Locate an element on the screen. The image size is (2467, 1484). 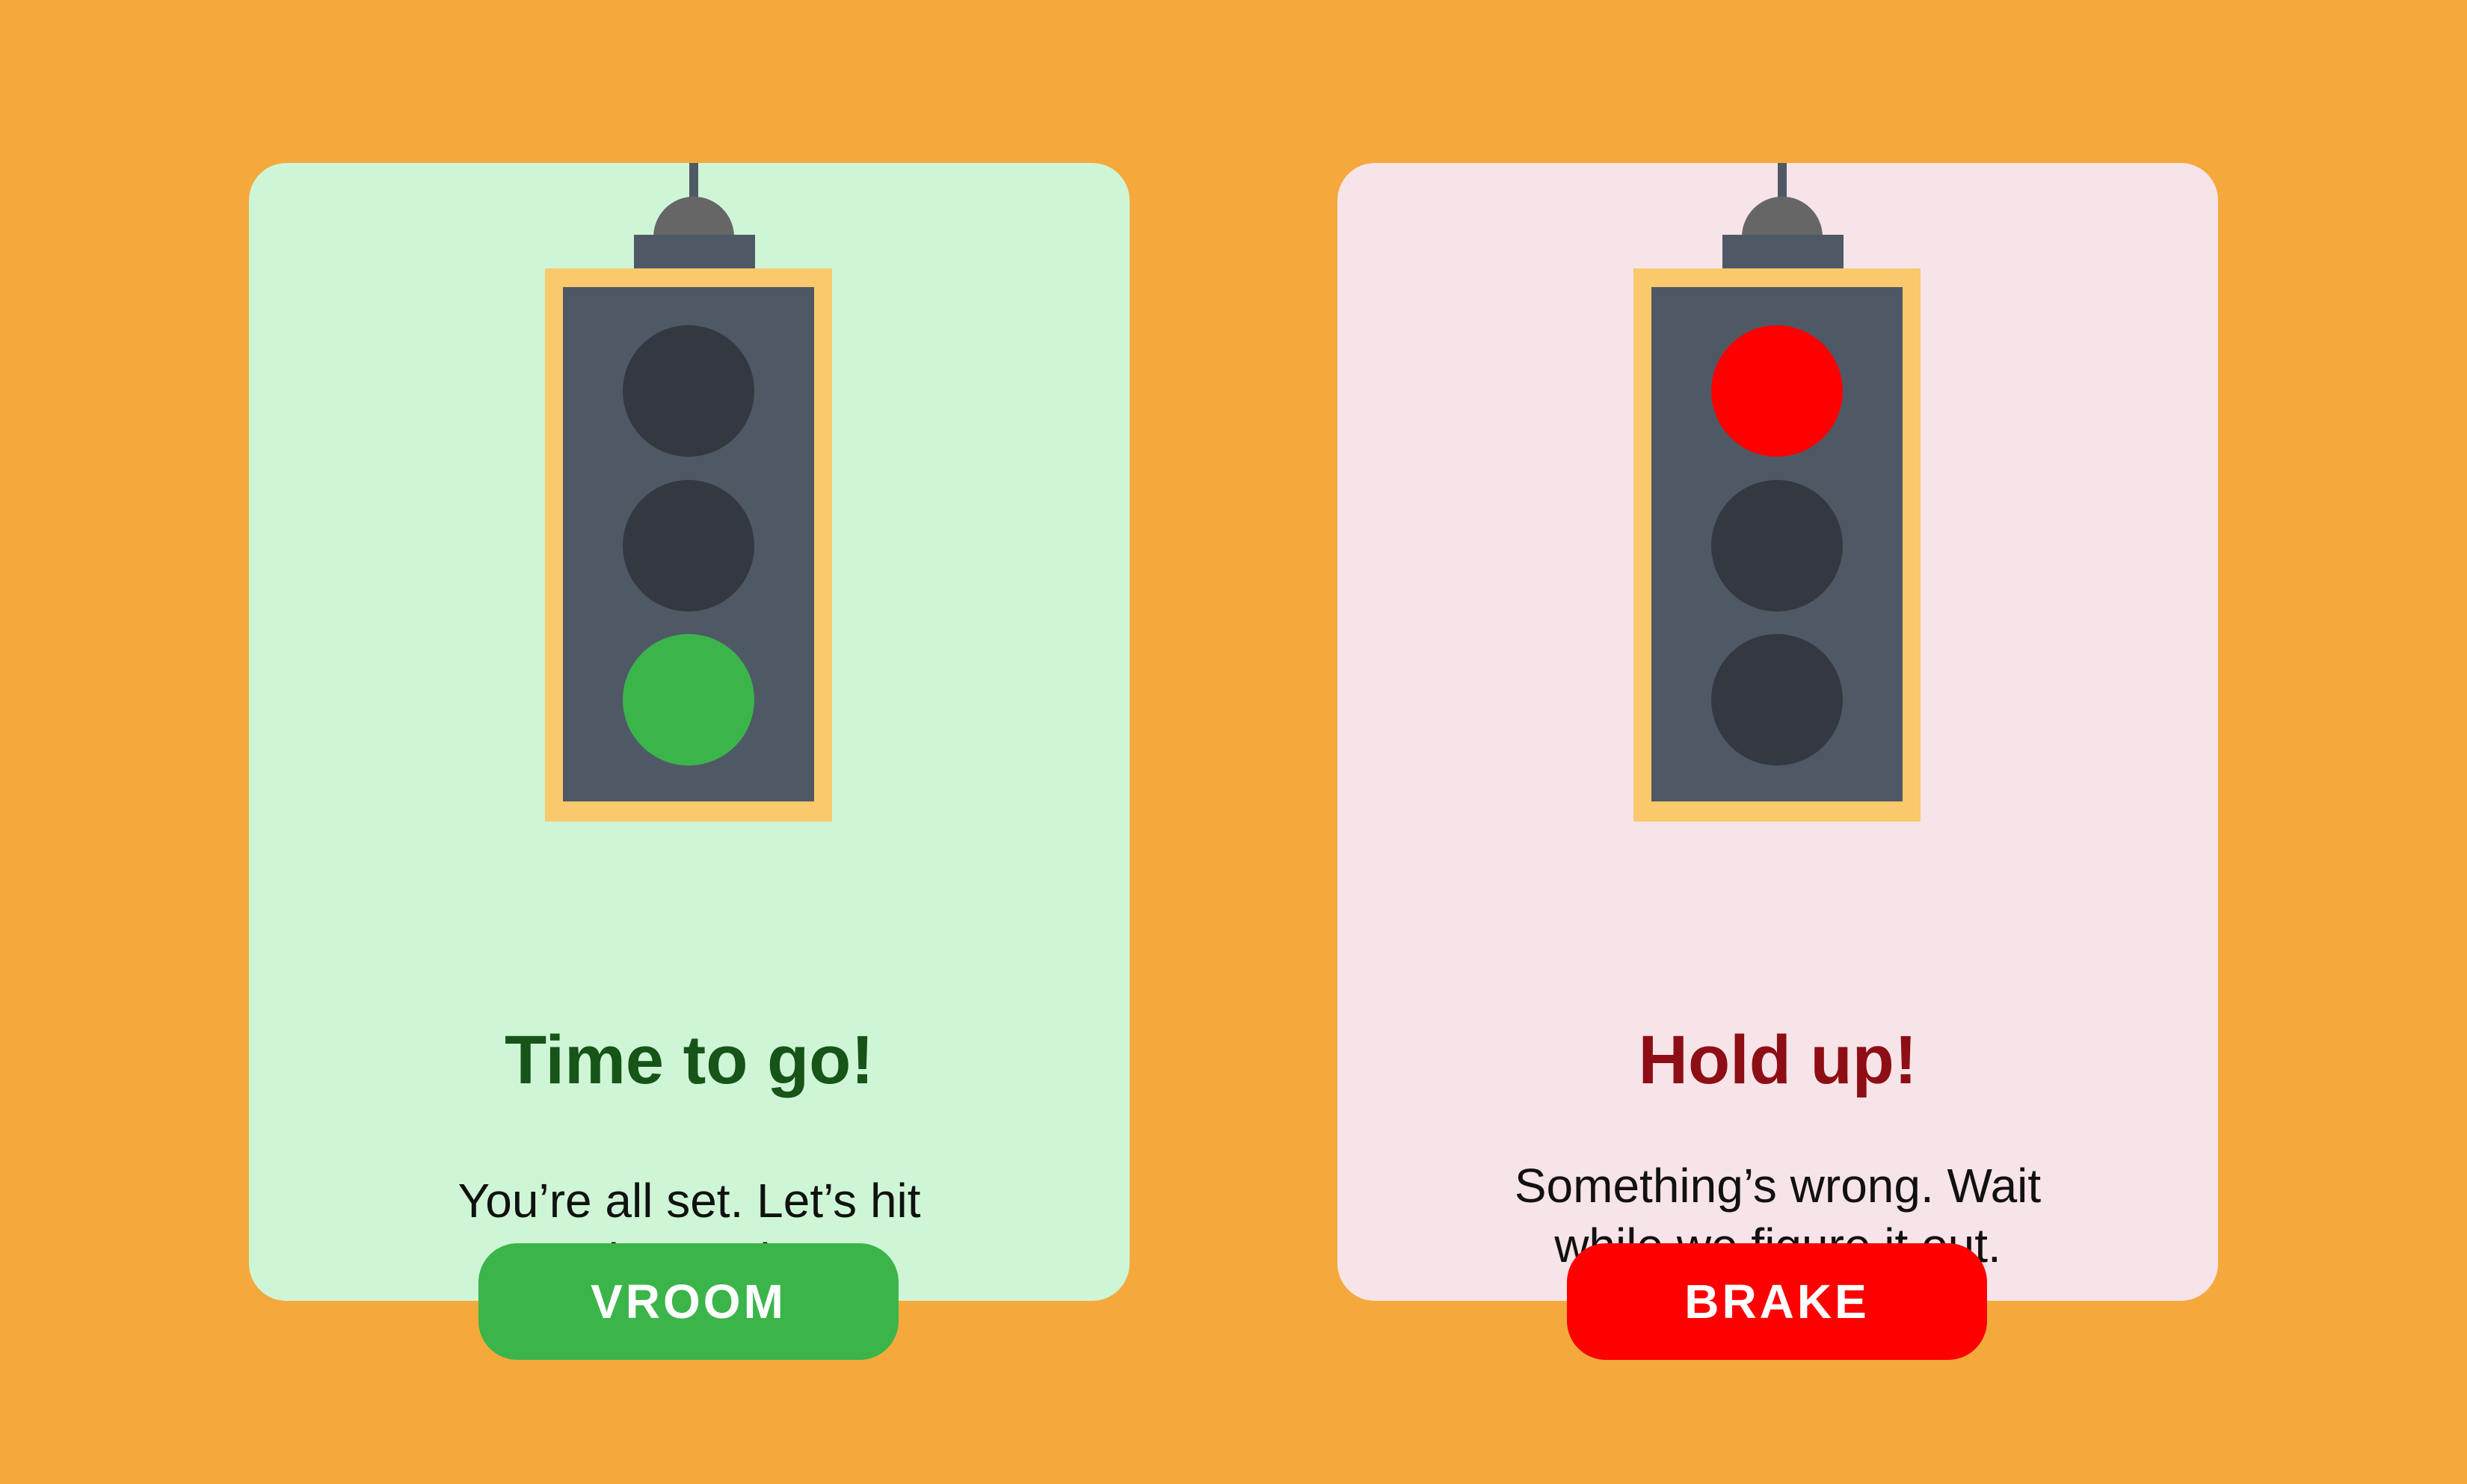
vroom-button: VROOM is located at coordinates (688, 1302).